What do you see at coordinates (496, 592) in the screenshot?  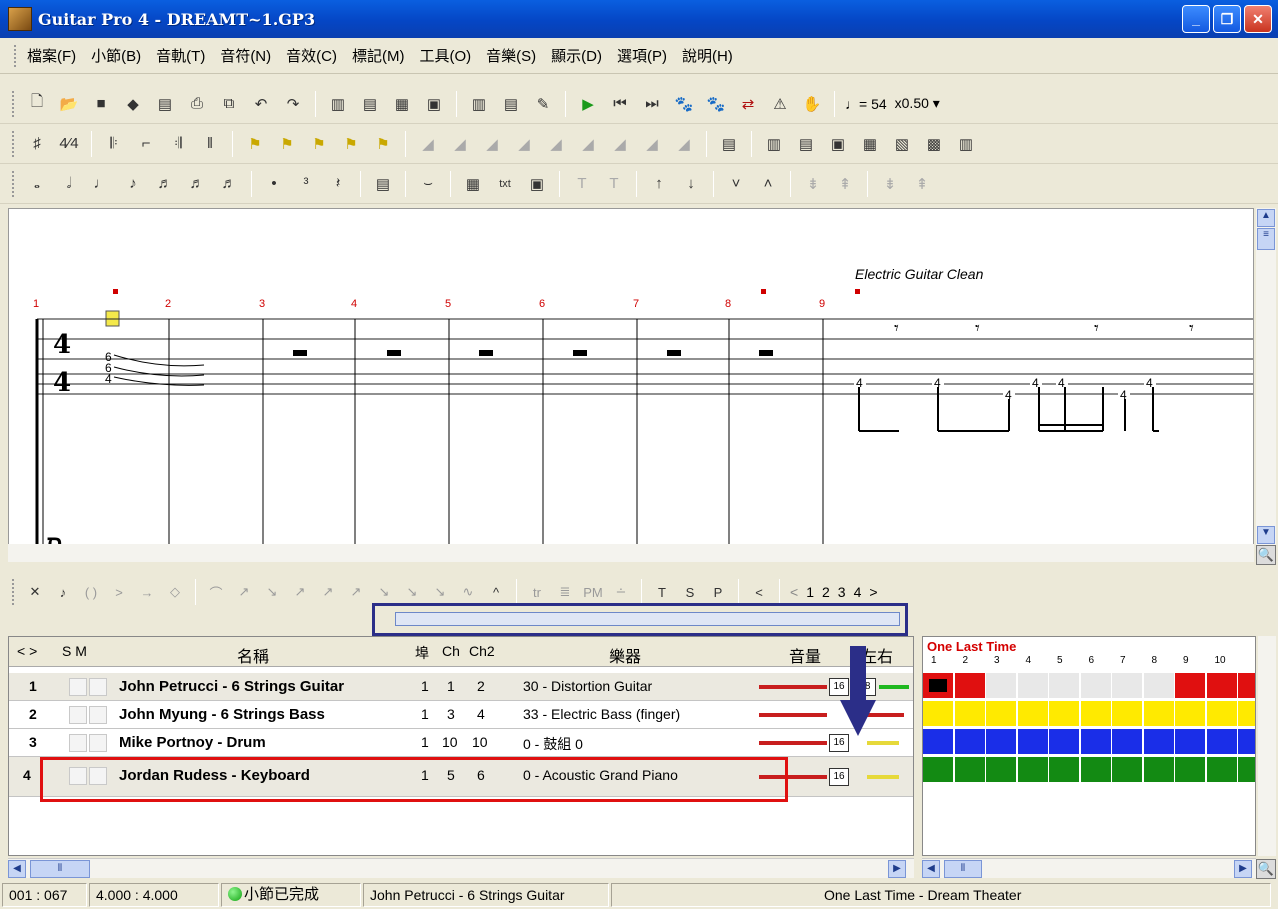 I see `hat-icon: ^` at bounding box center [496, 592].